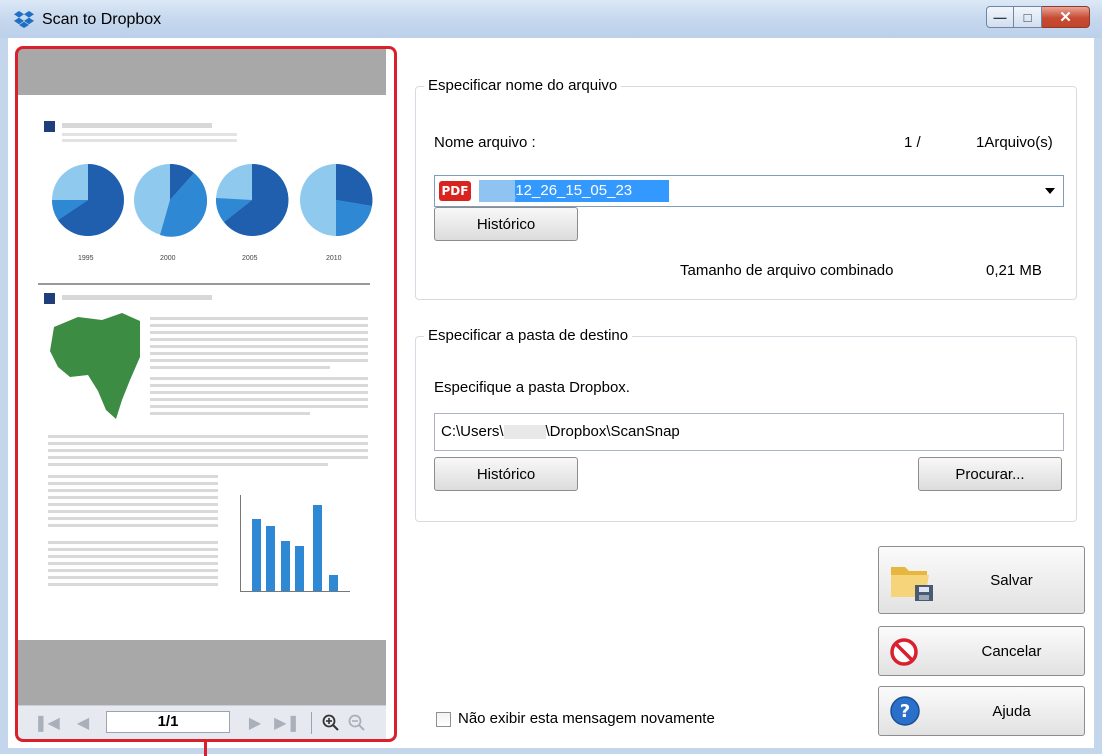 The height and width of the screenshot is (756, 1102). I want to click on destination-history-button: Histórico, so click(506, 474).